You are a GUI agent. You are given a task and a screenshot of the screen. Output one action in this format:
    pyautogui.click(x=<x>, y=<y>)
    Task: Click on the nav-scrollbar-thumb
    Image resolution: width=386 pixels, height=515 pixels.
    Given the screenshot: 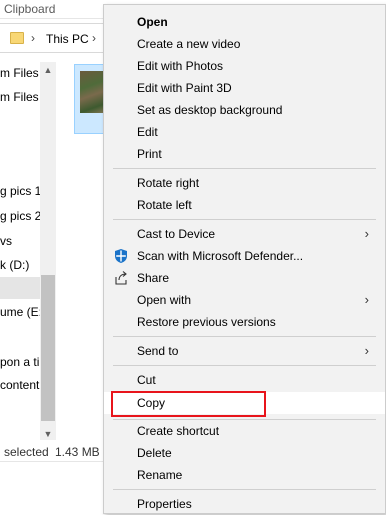 What is the action you would take?
    pyautogui.click(x=48, y=348)
    